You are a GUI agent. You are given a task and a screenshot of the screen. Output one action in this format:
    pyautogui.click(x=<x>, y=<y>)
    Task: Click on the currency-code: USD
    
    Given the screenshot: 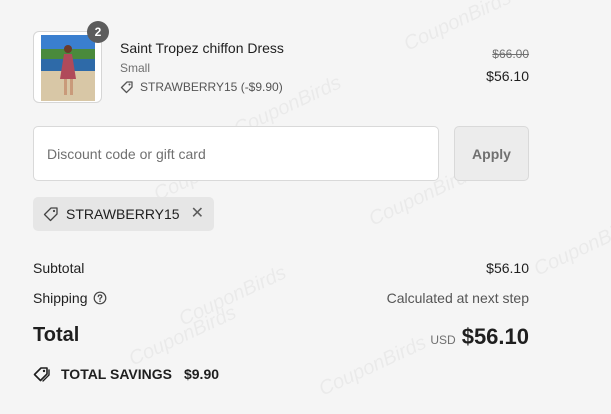 What is the action you would take?
    pyautogui.click(x=443, y=340)
    